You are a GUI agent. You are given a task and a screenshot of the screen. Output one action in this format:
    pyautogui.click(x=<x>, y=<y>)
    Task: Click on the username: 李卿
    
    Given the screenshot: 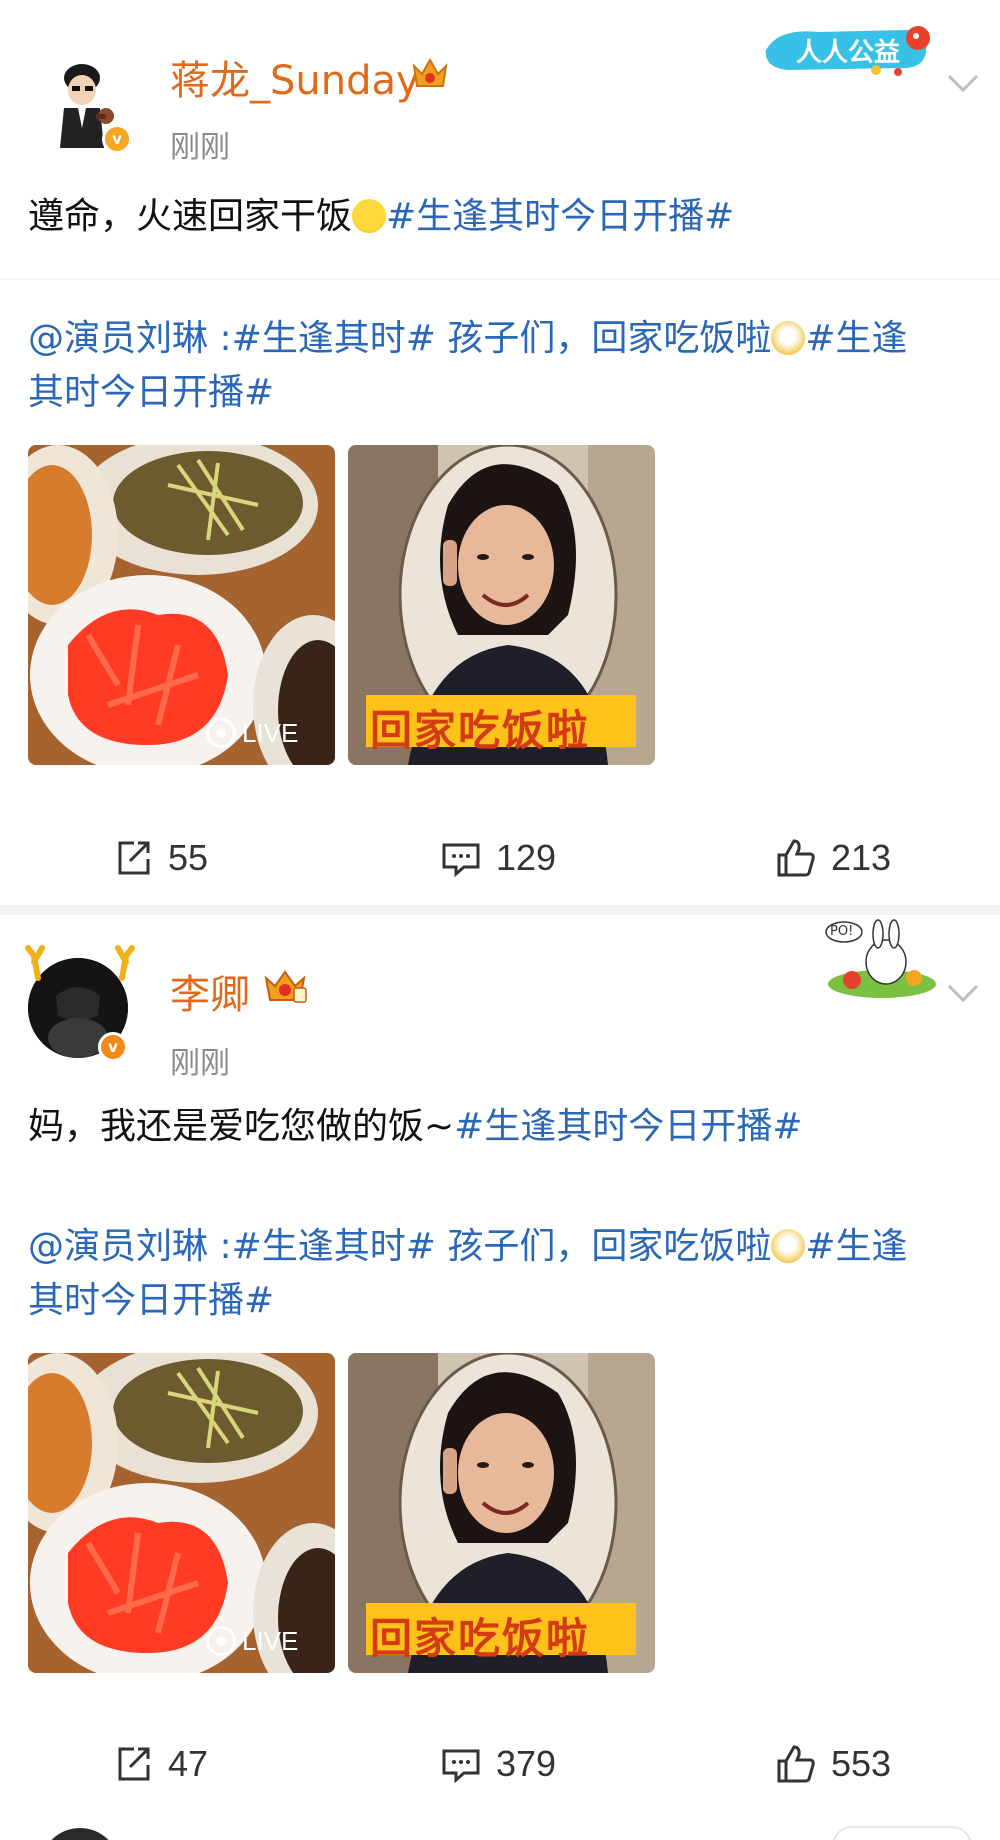 What is the action you would take?
    pyautogui.click(x=210, y=991)
    